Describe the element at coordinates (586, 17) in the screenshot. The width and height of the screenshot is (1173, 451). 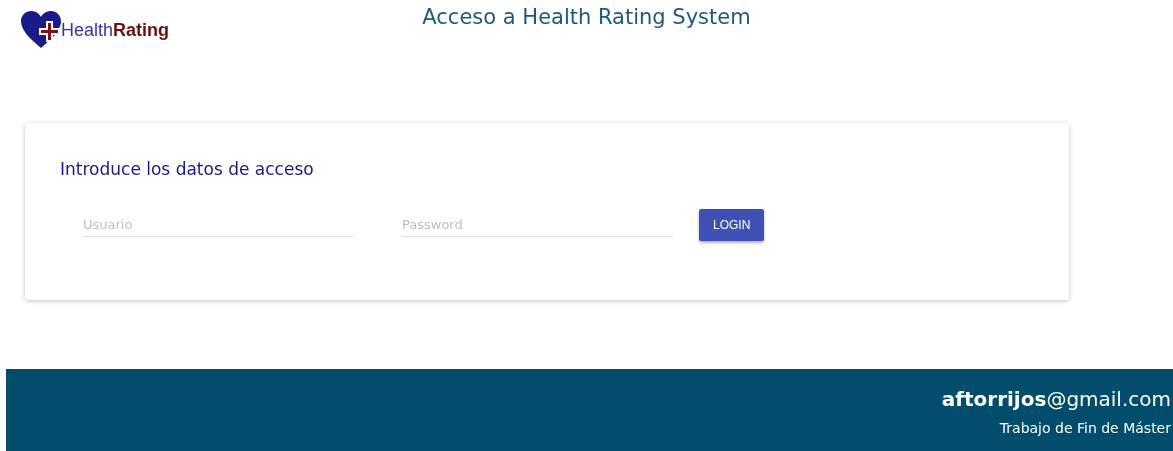
I see `page-title: Acceso a Health Rating System` at that location.